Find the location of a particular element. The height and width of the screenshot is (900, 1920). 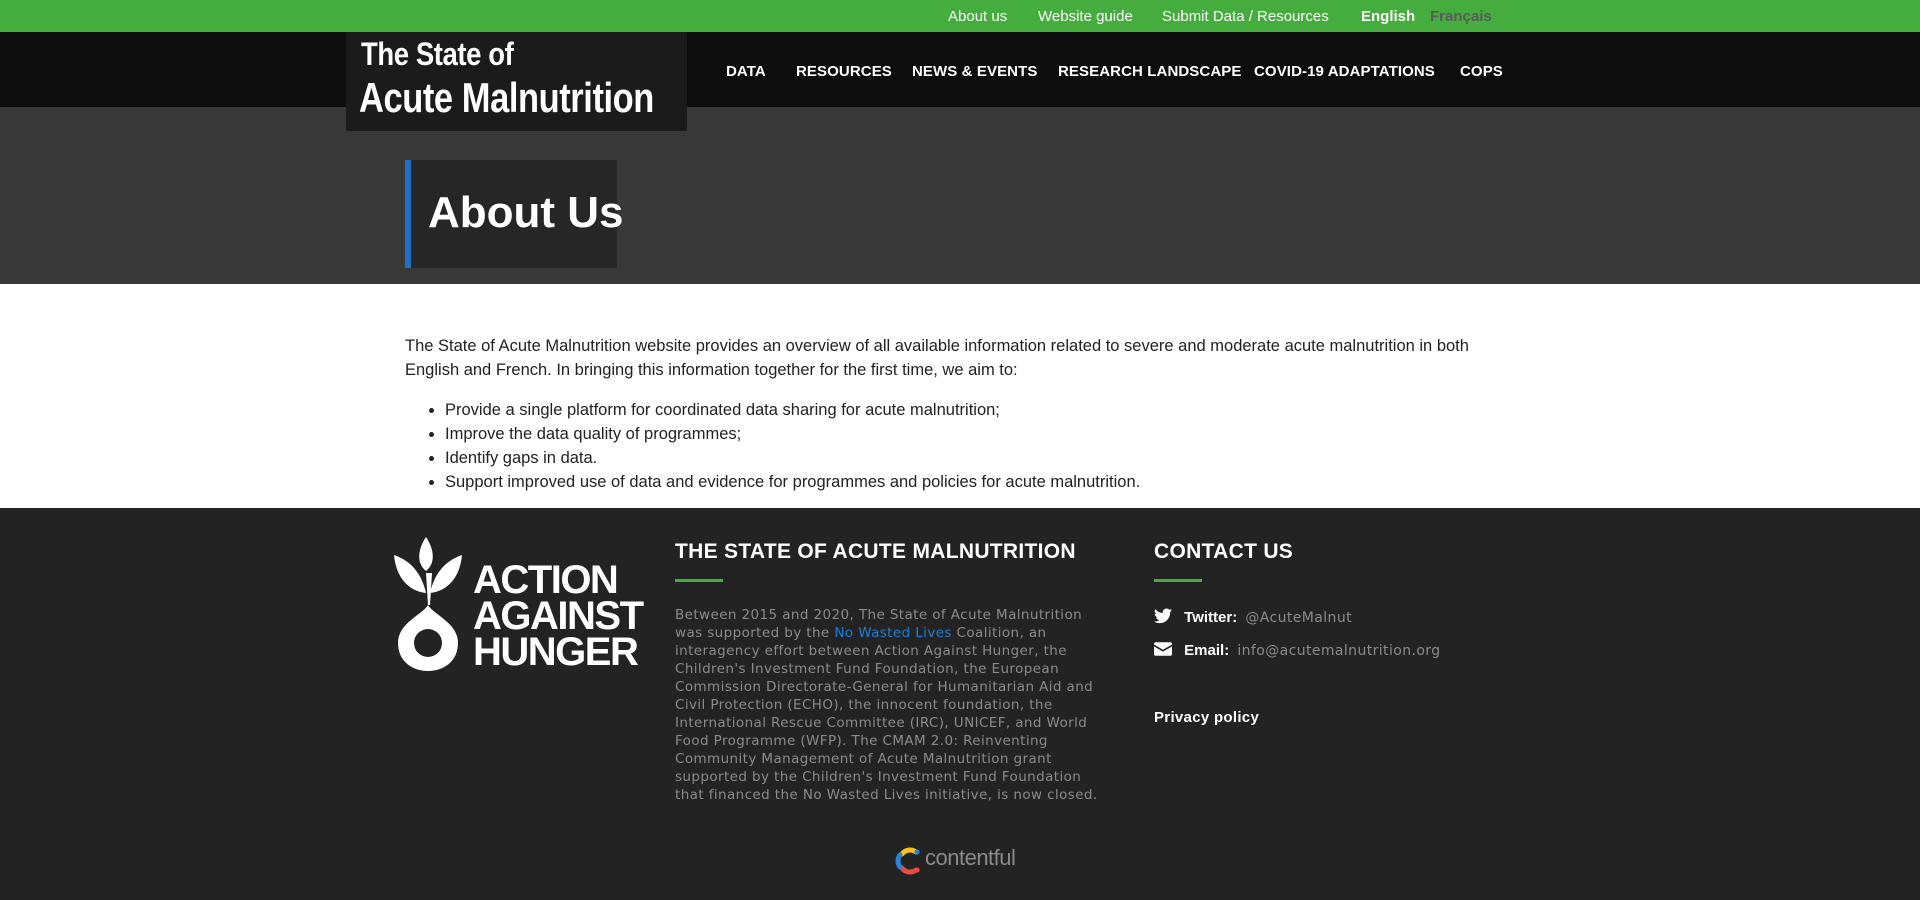

nav-research-landscape: RESEARCH LANDSCAPE is located at coordinates (1150, 71).